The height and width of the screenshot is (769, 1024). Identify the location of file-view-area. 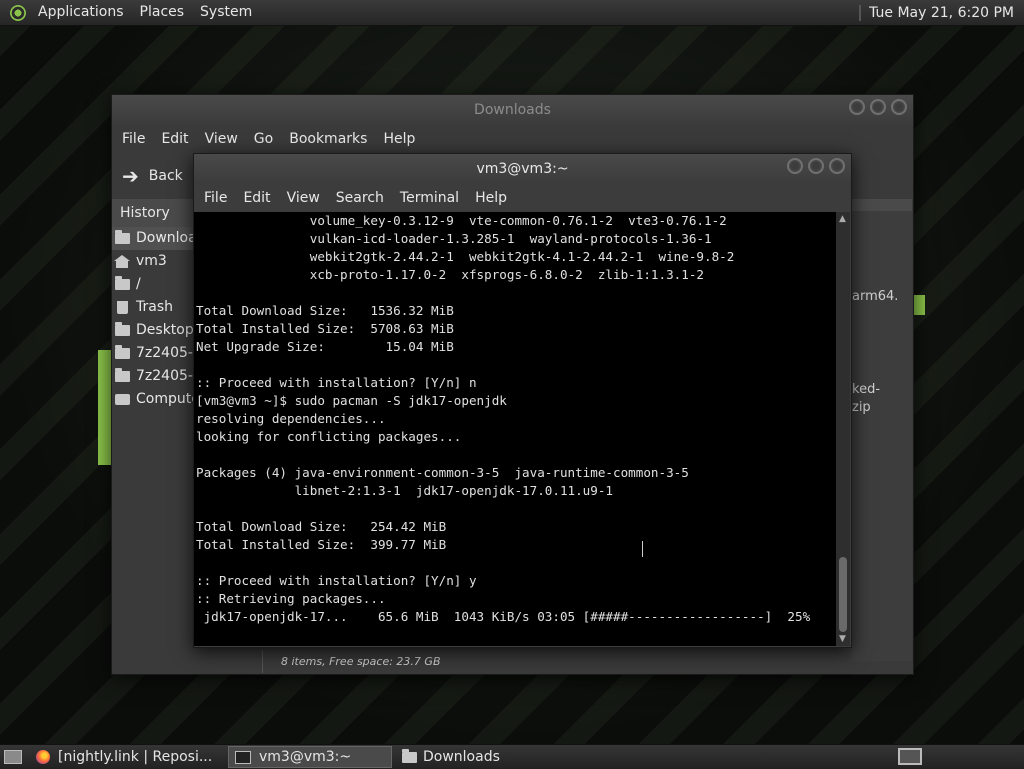
(882, 436).